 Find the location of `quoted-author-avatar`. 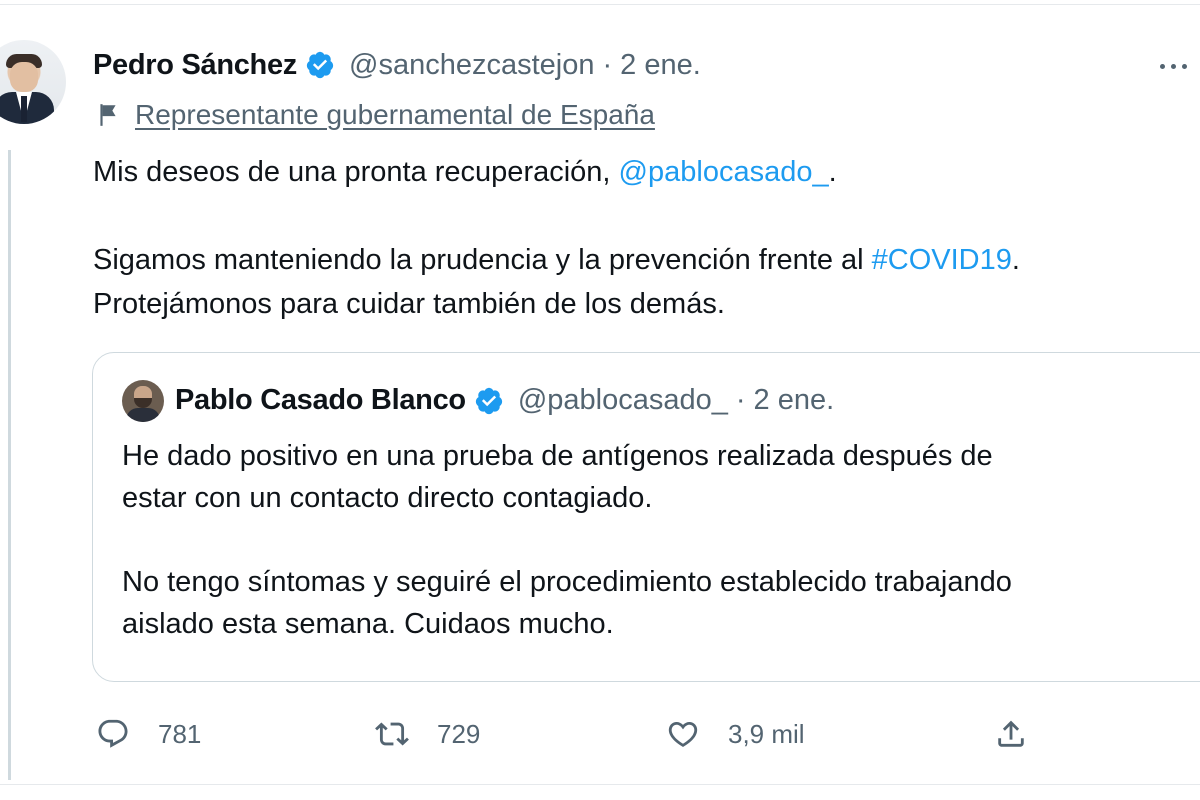

quoted-author-avatar is located at coordinates (143, 401).